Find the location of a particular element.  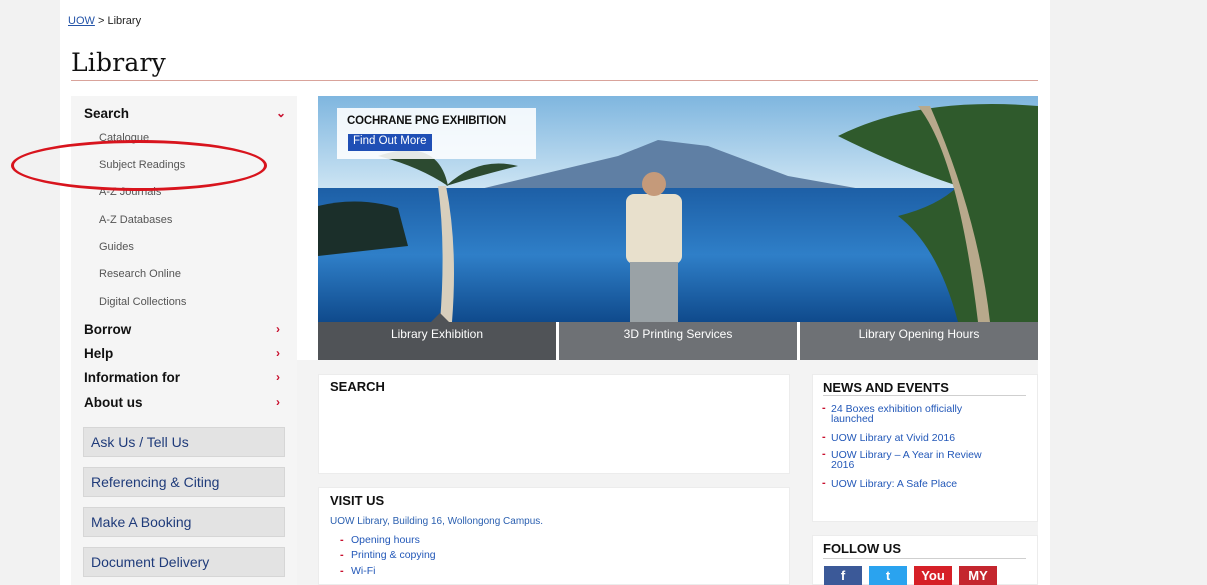

follow-panel-title: FOLLOW US is located at coordinates (862, 548).